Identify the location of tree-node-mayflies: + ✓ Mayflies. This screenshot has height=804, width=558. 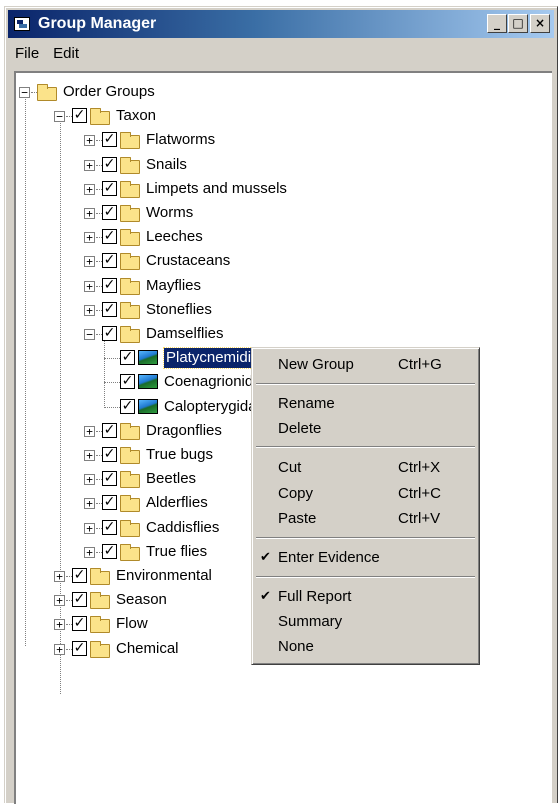
(281, 287).